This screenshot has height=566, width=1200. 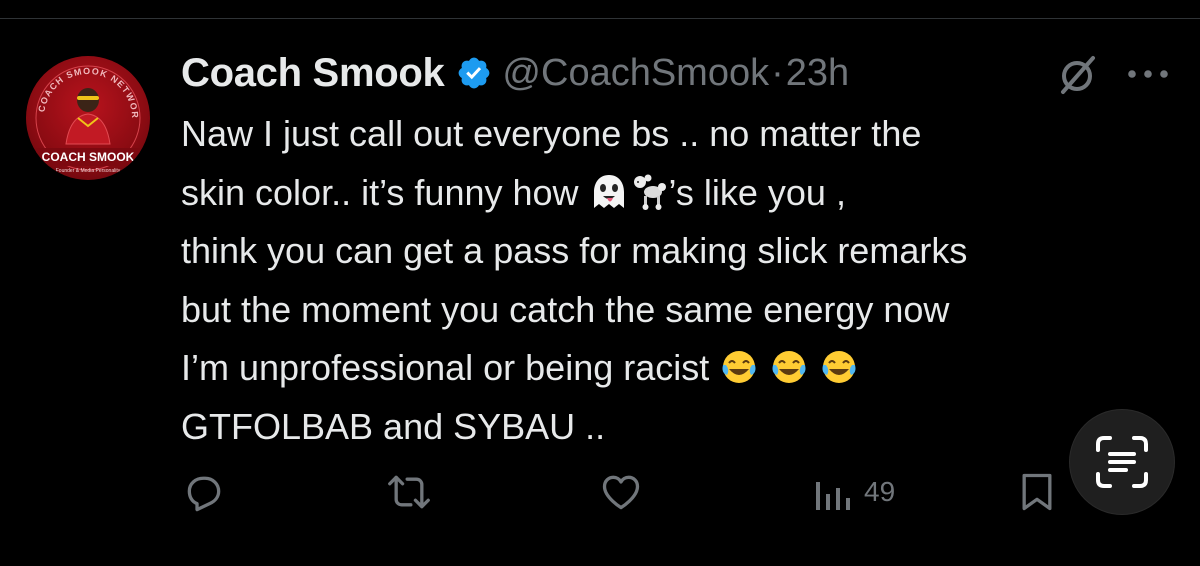 I want to click on author-handle: @CoachSmook, so click(x=635, y=73).